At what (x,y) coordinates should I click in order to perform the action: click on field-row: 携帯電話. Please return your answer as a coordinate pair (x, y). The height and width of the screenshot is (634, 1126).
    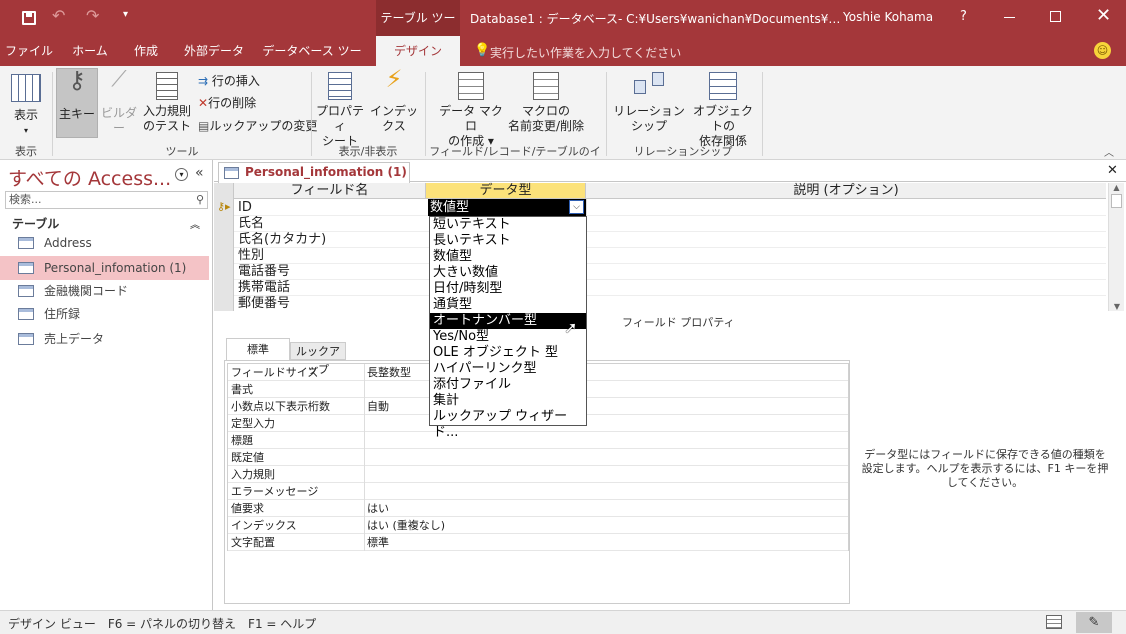
    Looking at the image, I should click on (264, 288).